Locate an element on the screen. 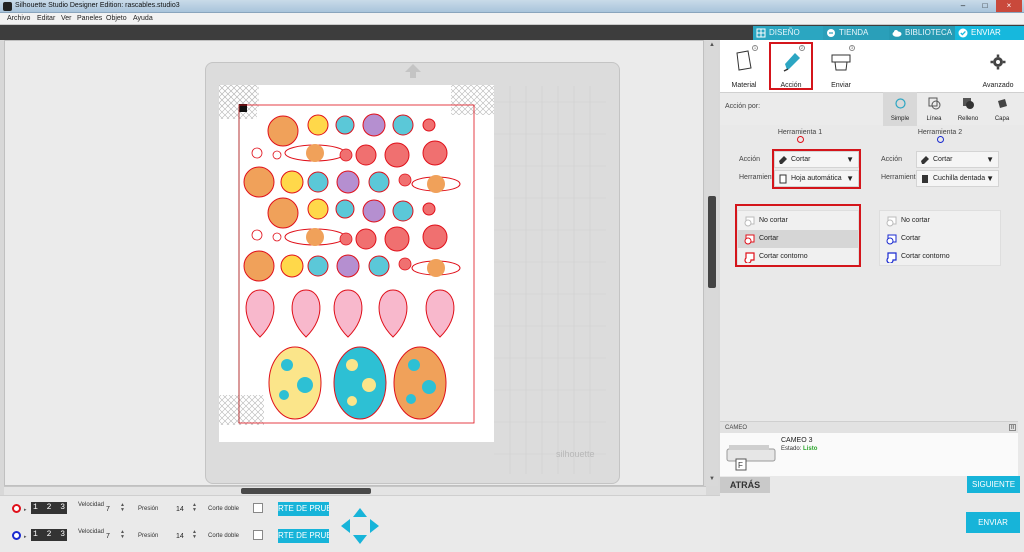 The image size is (1024, 552). tool2-action-dropdown: Cortar ▼ is located at coordinates (957, 159).